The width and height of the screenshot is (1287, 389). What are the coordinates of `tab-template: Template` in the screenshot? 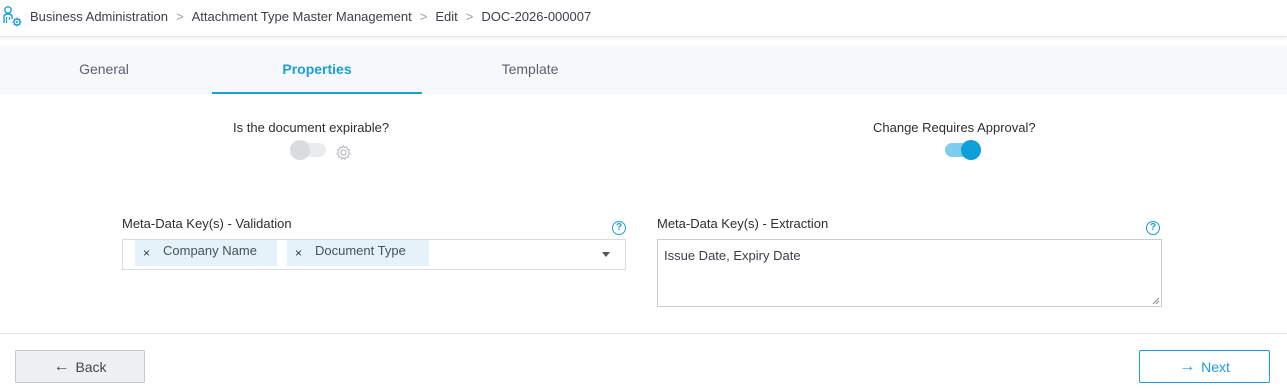 It's located at (530, 70).